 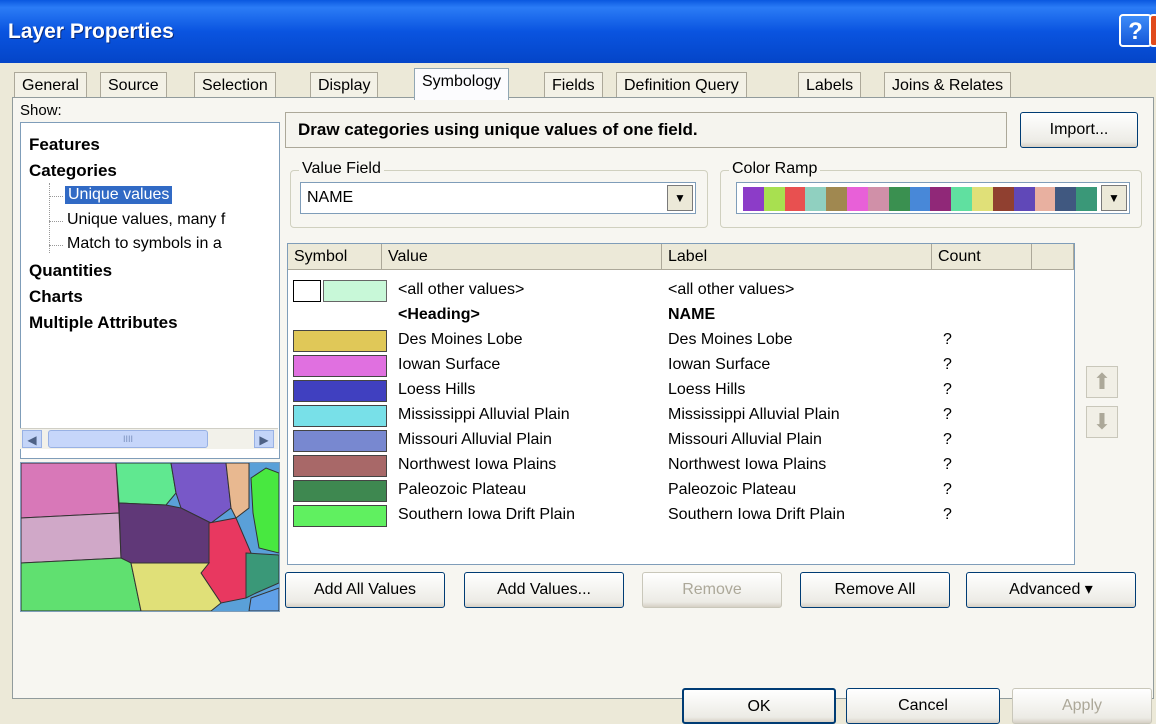 I want to click on tab-fields: Fields, so click(x=573, y=85).